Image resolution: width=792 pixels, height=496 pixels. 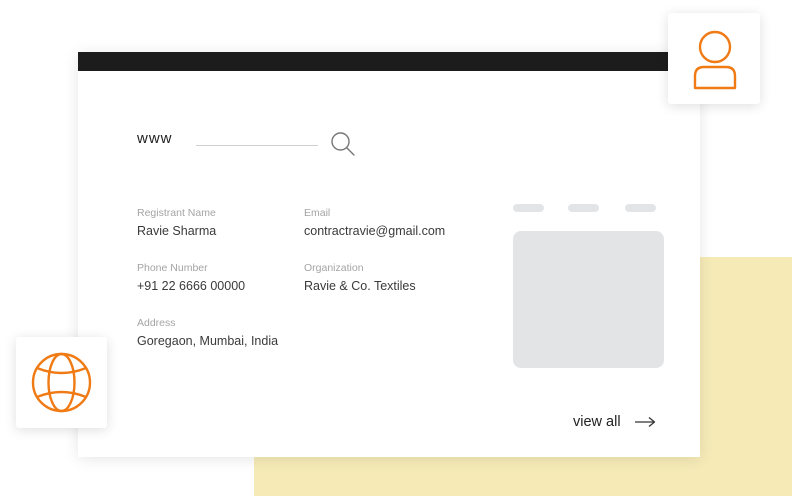 What do you see at coordinates (176, 213) in the screenshot?
I see `registrant-label: Registrant Name` at bounding box center [176, 213].